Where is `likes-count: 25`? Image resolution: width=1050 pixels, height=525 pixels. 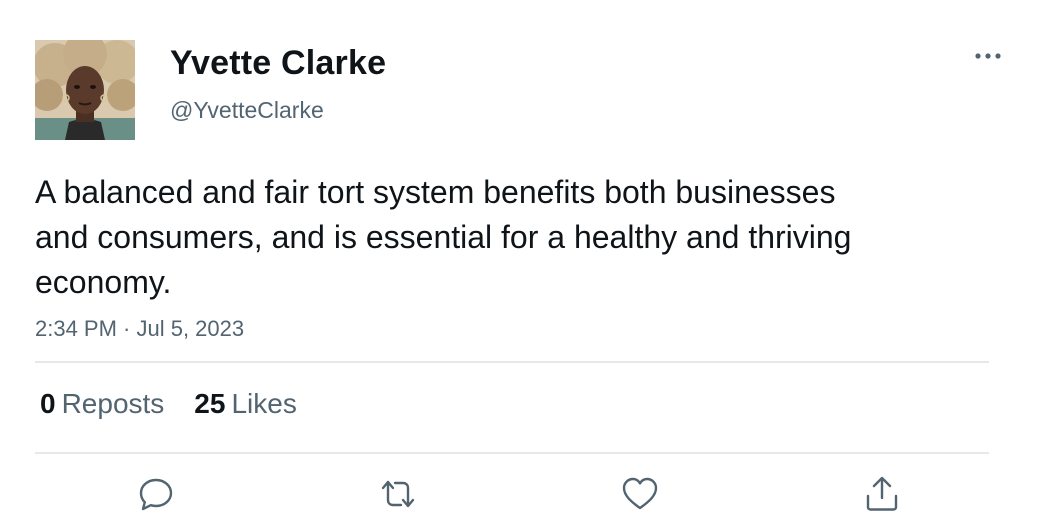
likes-count: 25 is located at coordinates (210, 403).